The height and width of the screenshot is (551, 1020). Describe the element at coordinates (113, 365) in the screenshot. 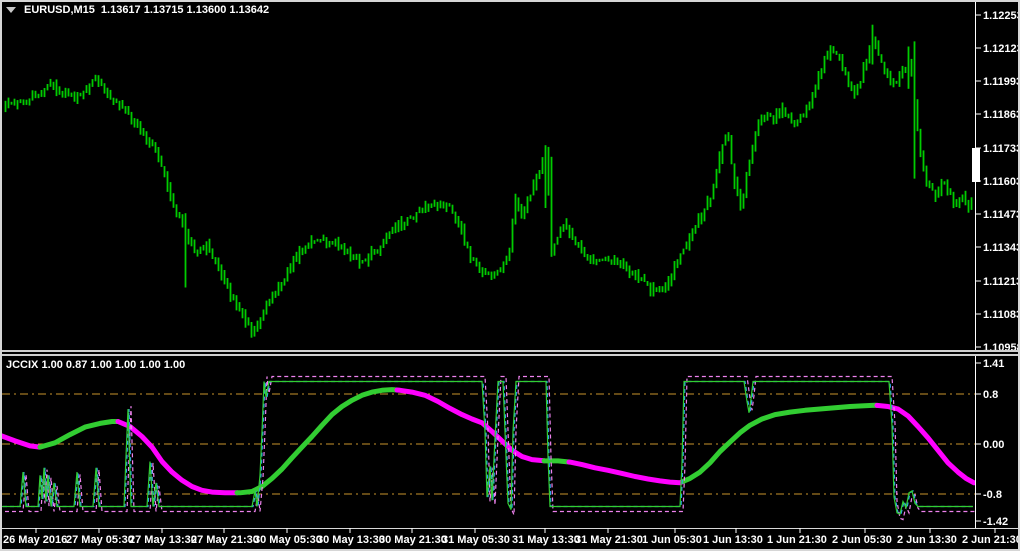

I see `indicator-values: 1.00 0.87 1.00 1.00 1.00 1.00` at that location.